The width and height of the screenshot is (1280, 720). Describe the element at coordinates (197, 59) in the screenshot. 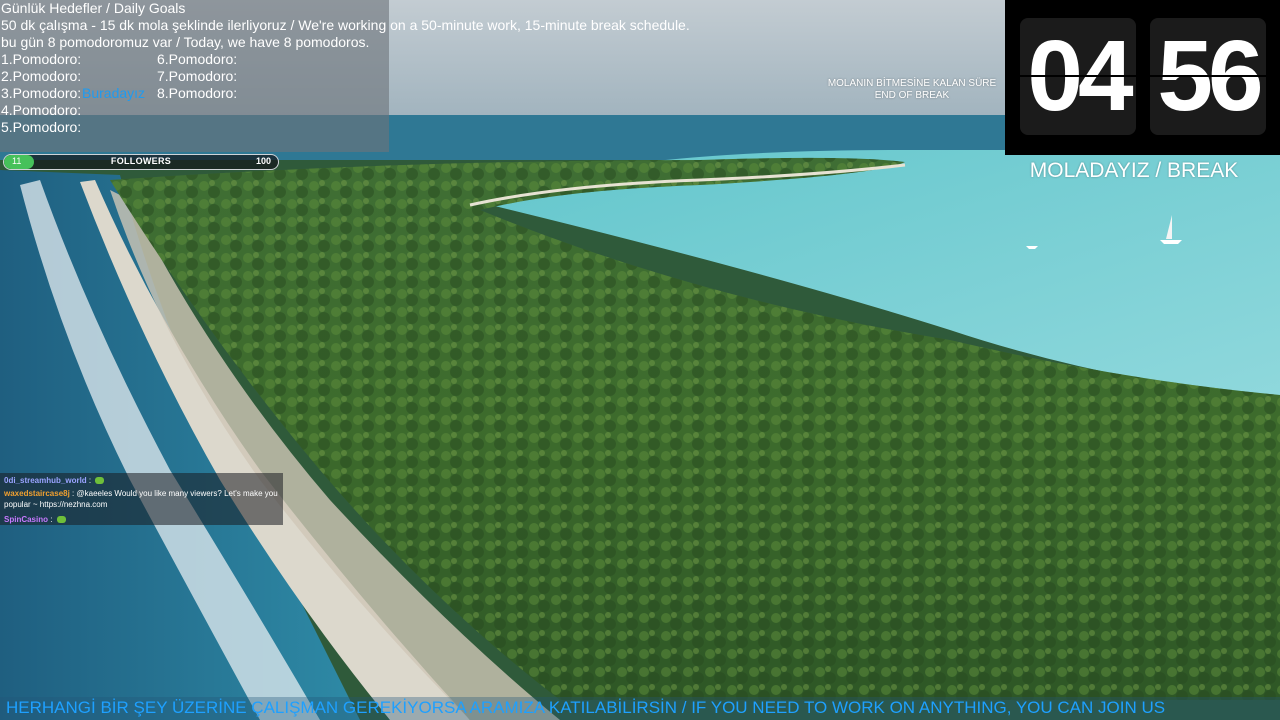

I see `pomodoro-6: 6.Pomodoro:` at that location.